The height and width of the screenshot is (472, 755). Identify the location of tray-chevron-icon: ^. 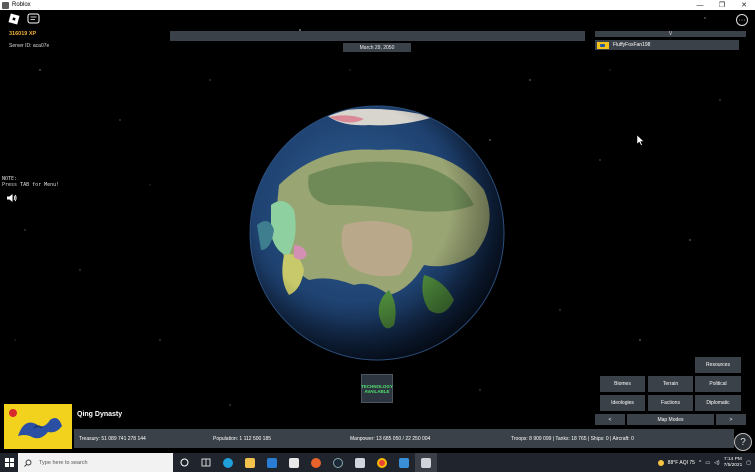
(700, 463).